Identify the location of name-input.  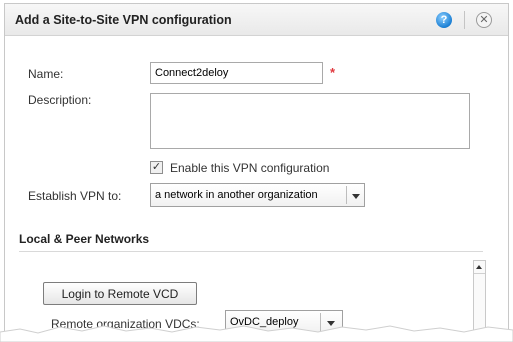
(236, 73).